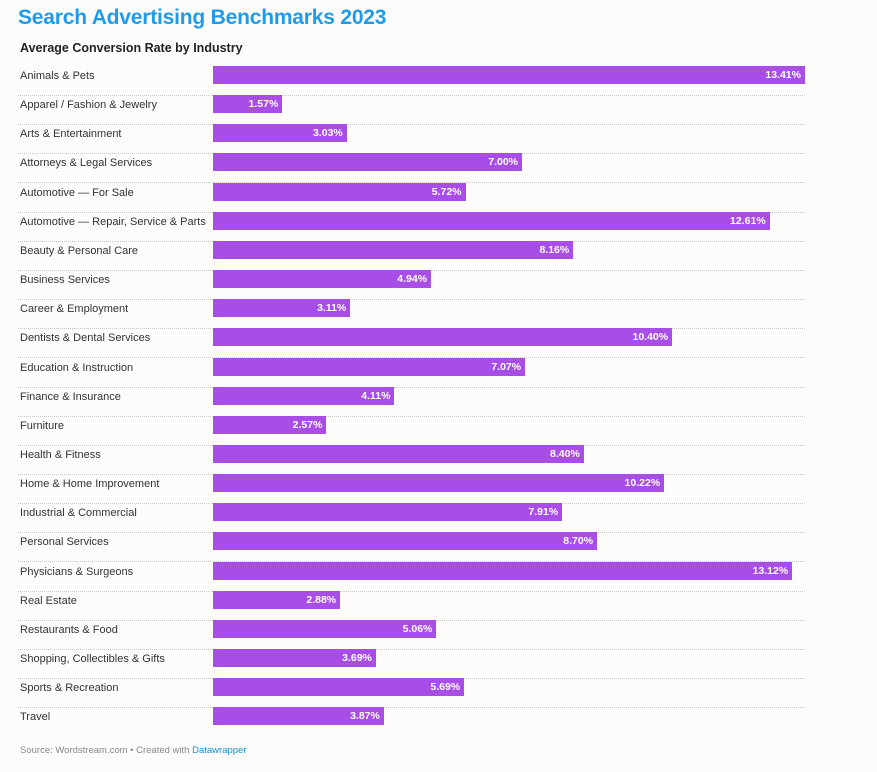  I want to click on bar-row: Attorneys & Legal Services 7.00%, so click(411, 168).